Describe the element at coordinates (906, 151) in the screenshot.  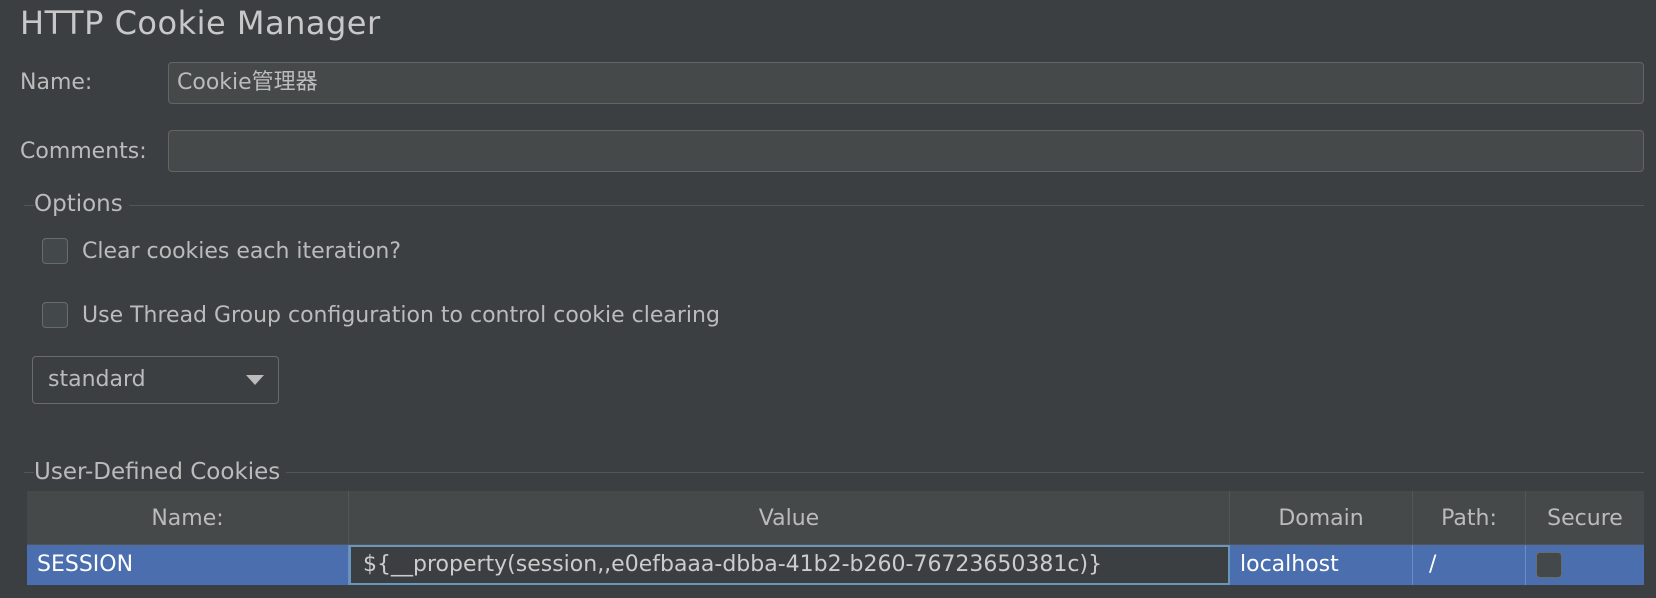
I see `comments-field` at that location.